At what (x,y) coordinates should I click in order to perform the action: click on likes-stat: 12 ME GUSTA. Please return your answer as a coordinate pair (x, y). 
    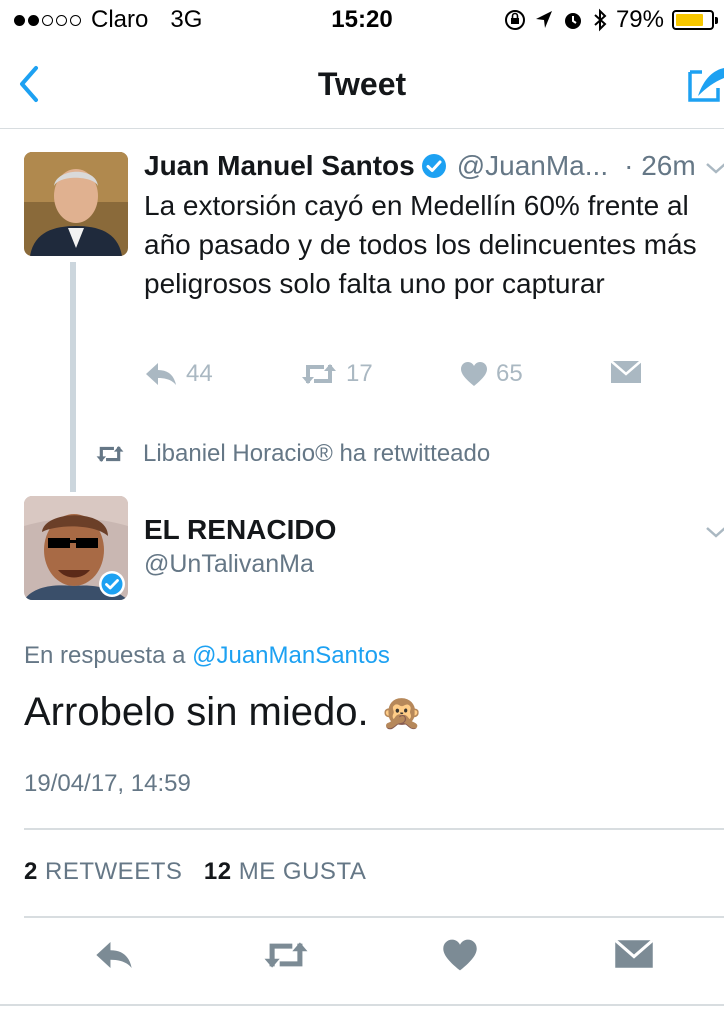
    Looking at the image, I should click on (285, 871).